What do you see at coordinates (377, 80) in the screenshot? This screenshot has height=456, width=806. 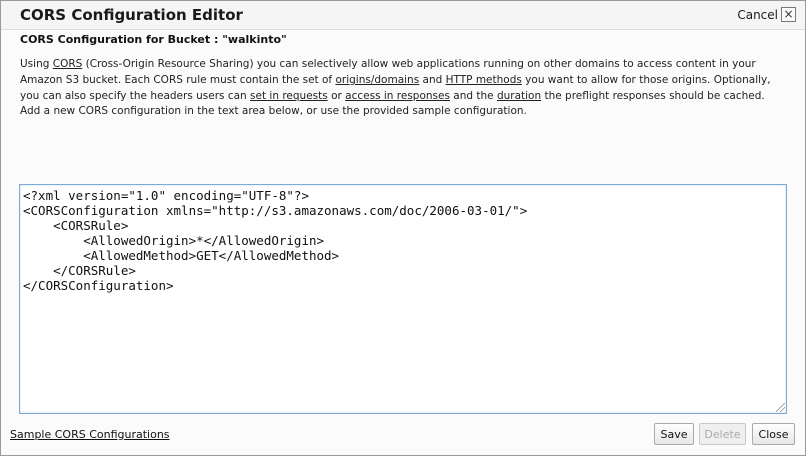 I see `origins-domains-link: origins/domains` at bounding box center [377, 80].